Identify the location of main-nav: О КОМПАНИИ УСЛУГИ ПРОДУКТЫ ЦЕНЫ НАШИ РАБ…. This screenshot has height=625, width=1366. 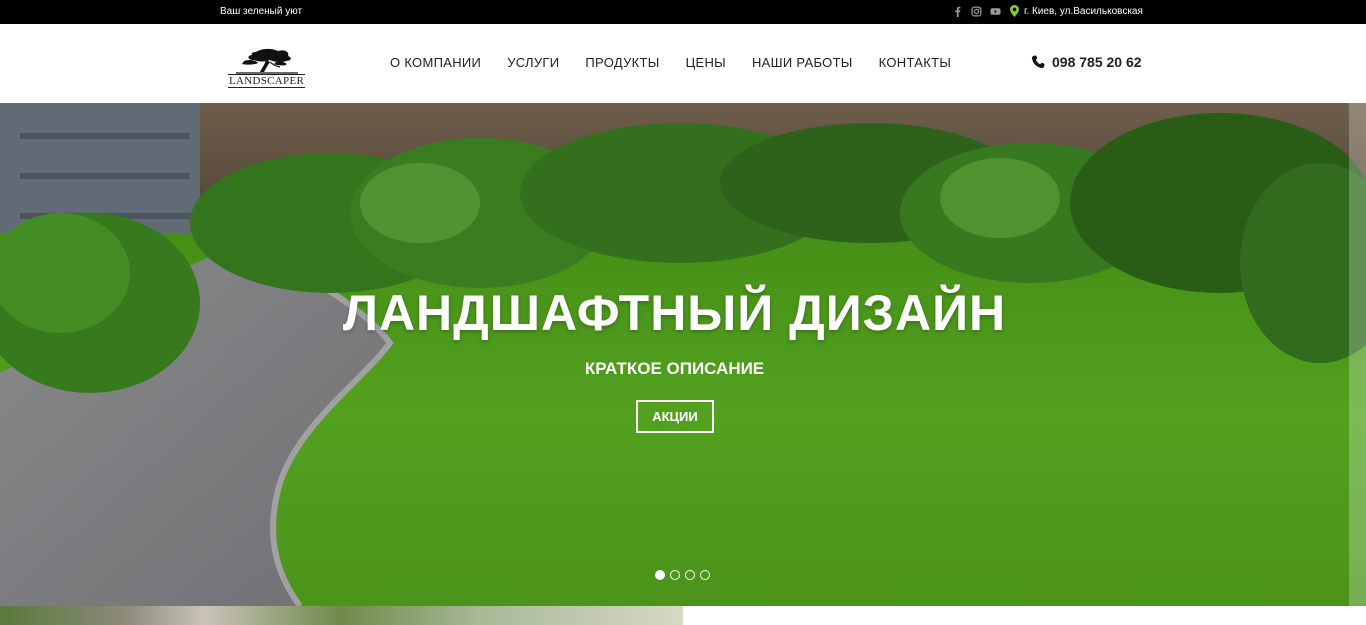
(683, 62).